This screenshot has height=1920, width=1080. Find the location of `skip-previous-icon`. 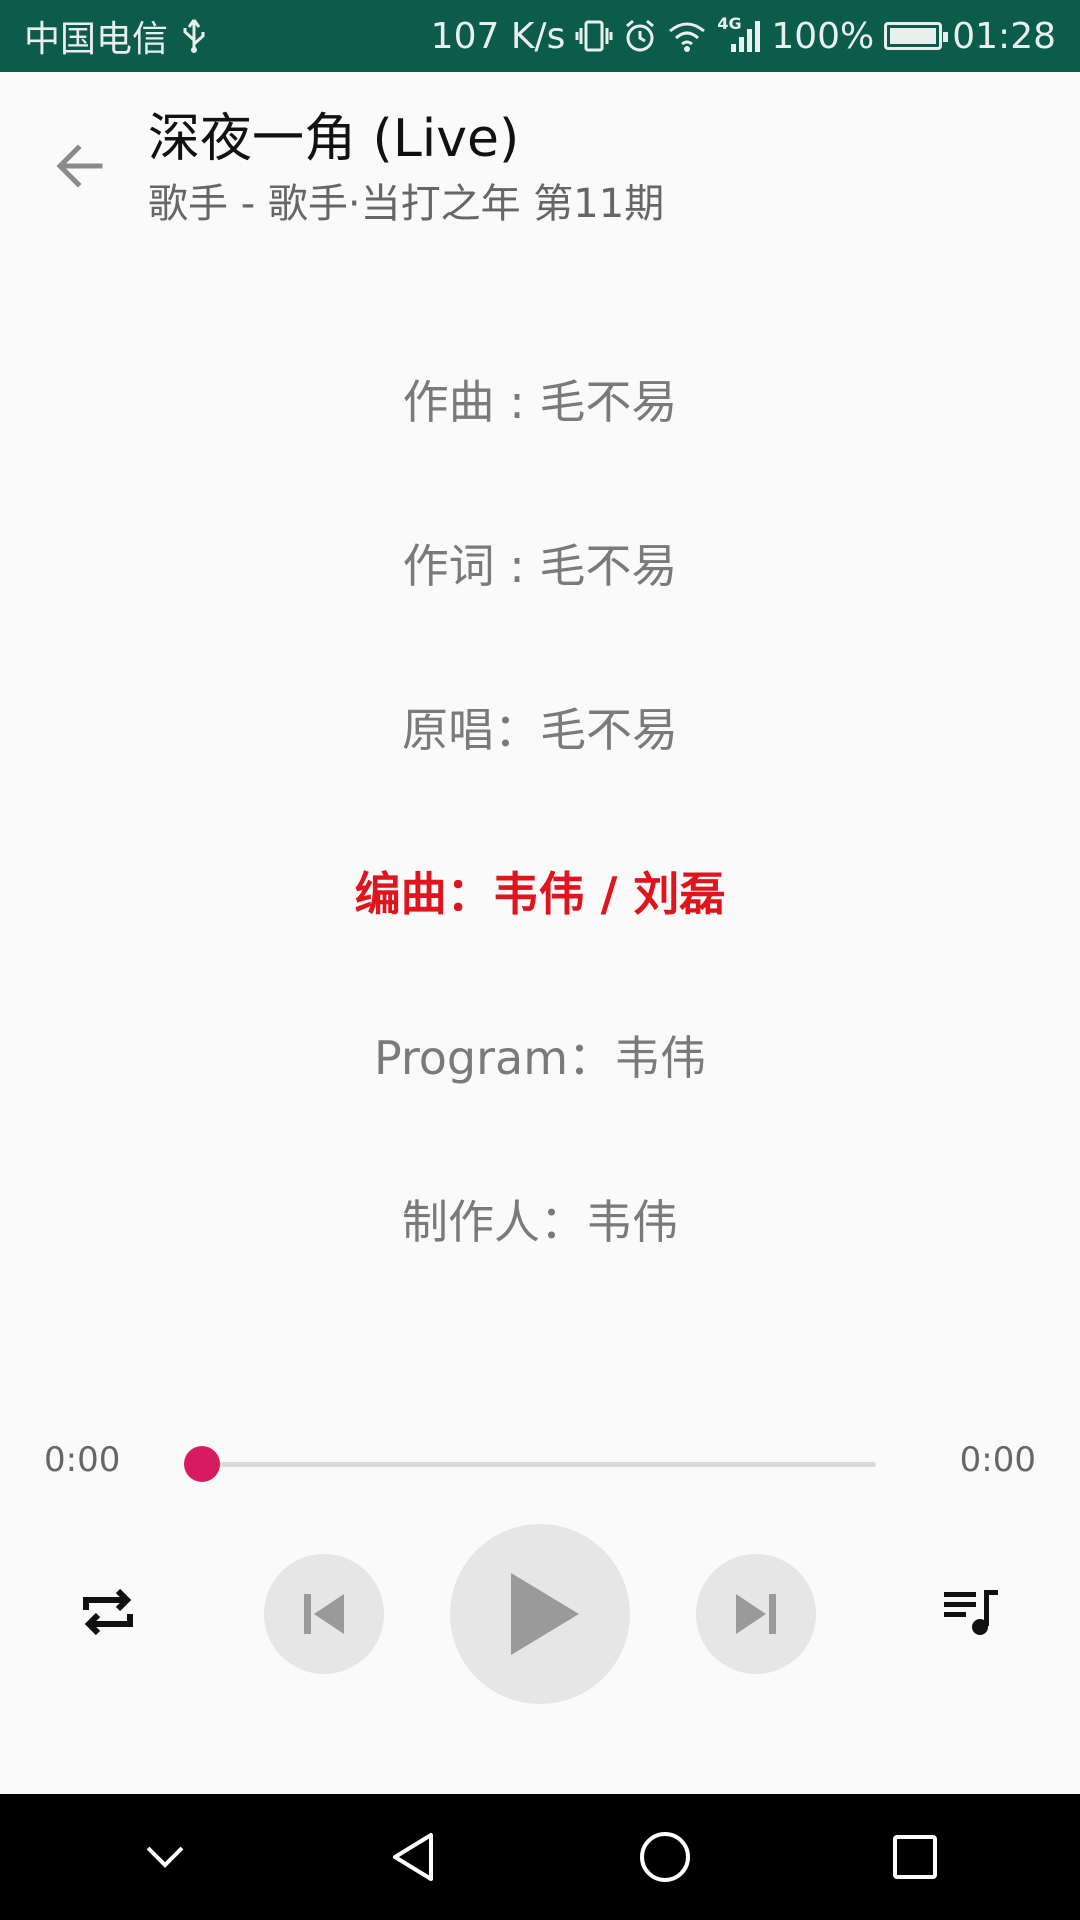

skip-previous-icon is located at coordinates (324, 1614).